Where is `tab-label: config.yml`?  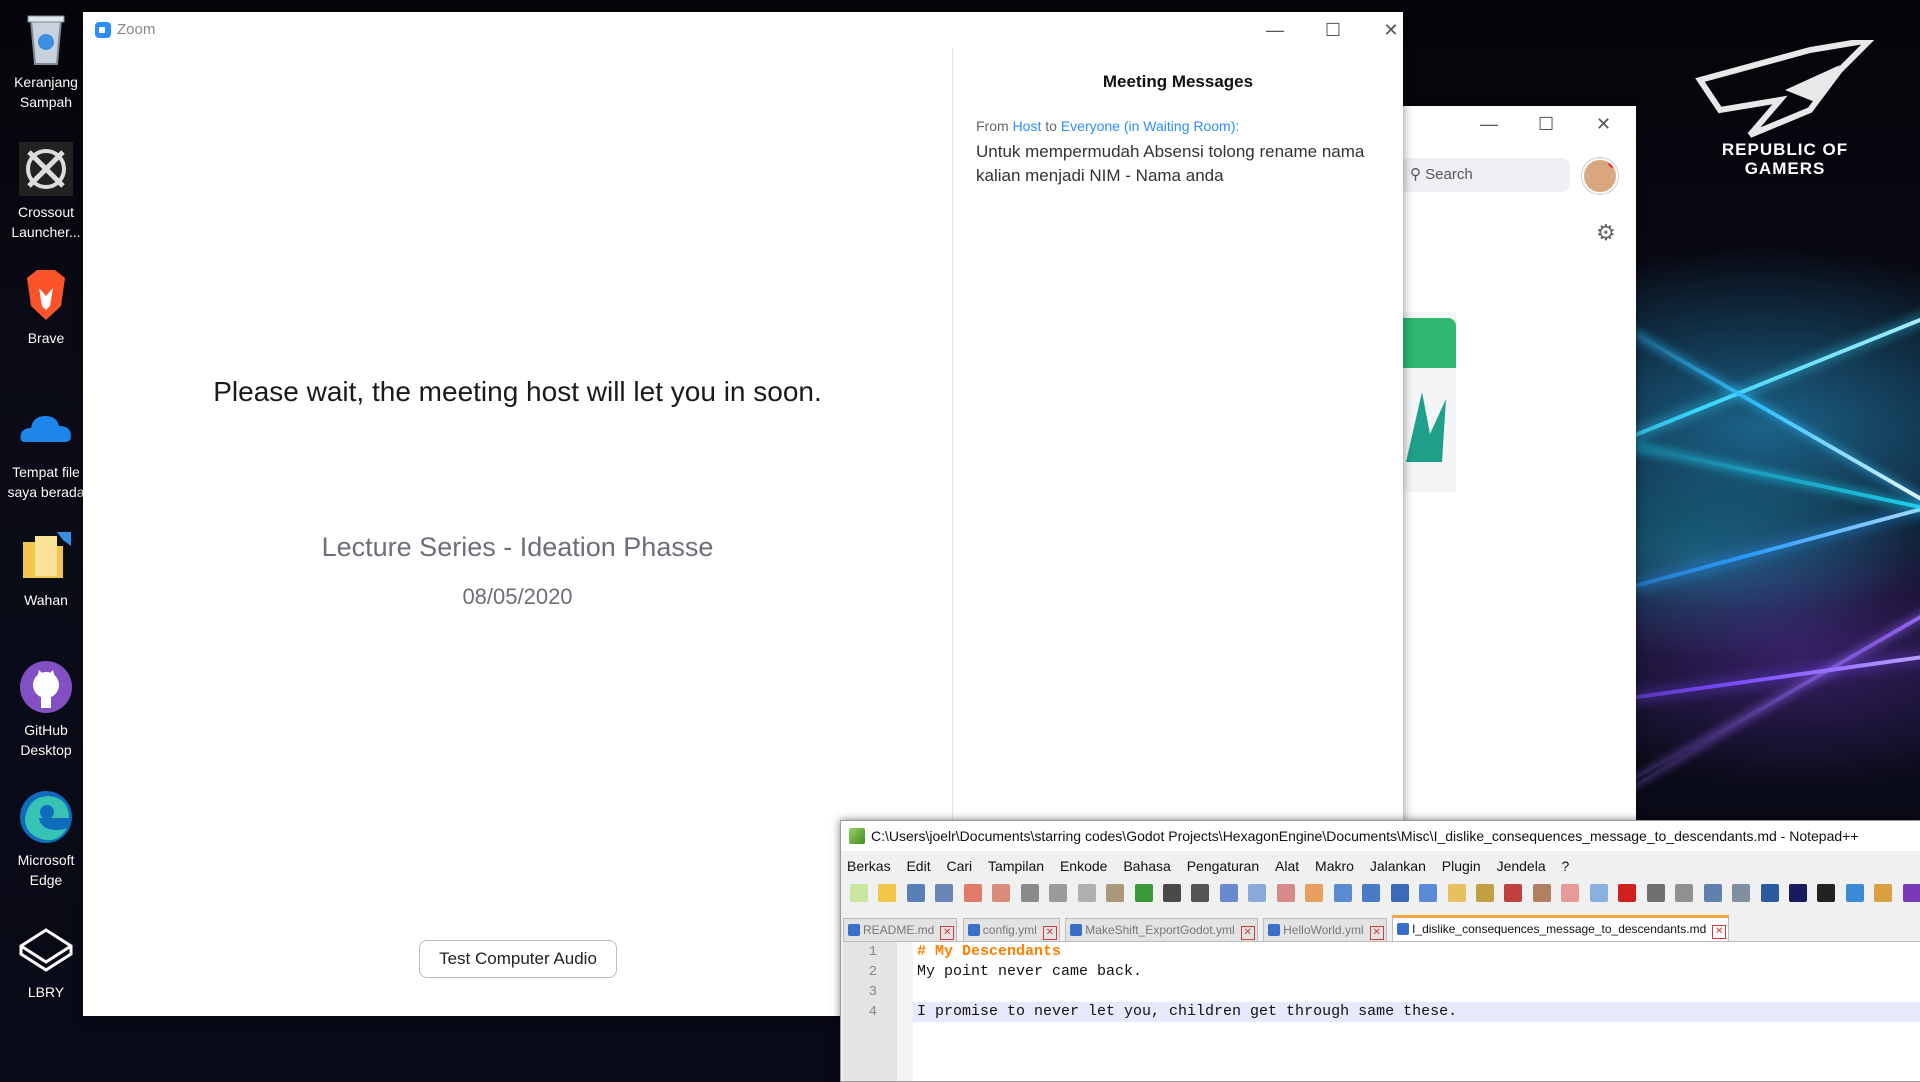
tab-label: config.yml is located at coordinates (1009, 930).